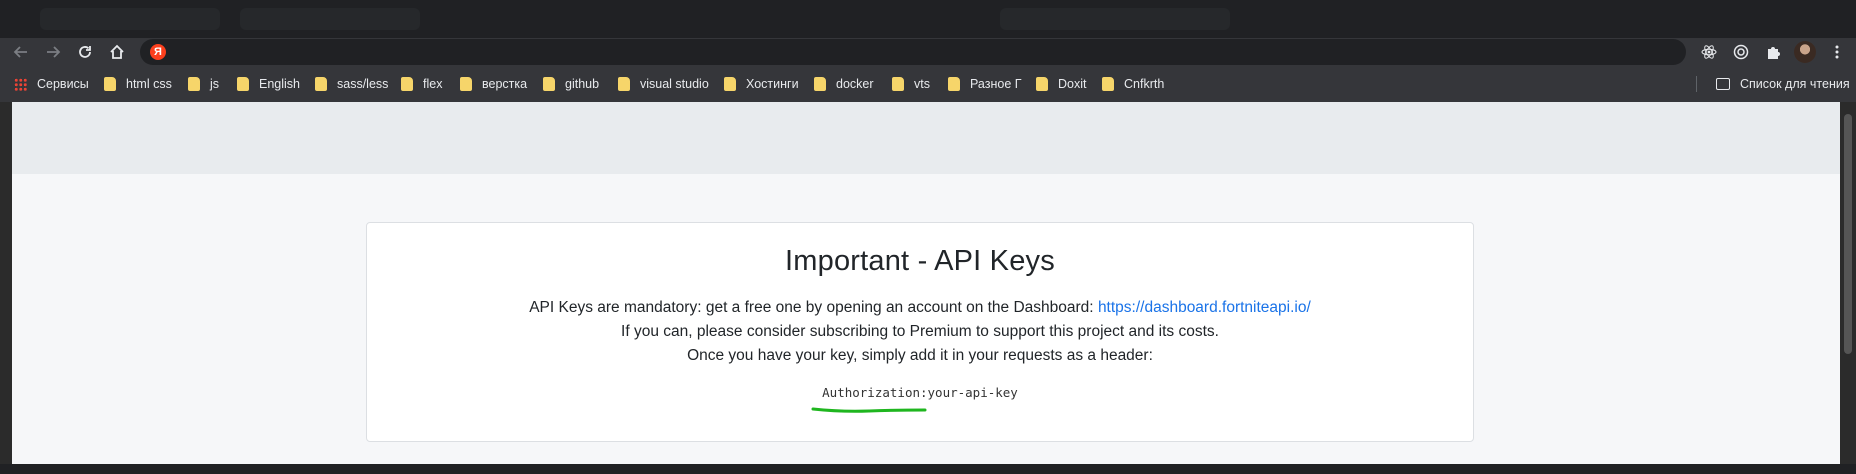 The width and height of the screenshot is (1856, 474). I want to click on bookmark-folder: docker, so click(844, 84).